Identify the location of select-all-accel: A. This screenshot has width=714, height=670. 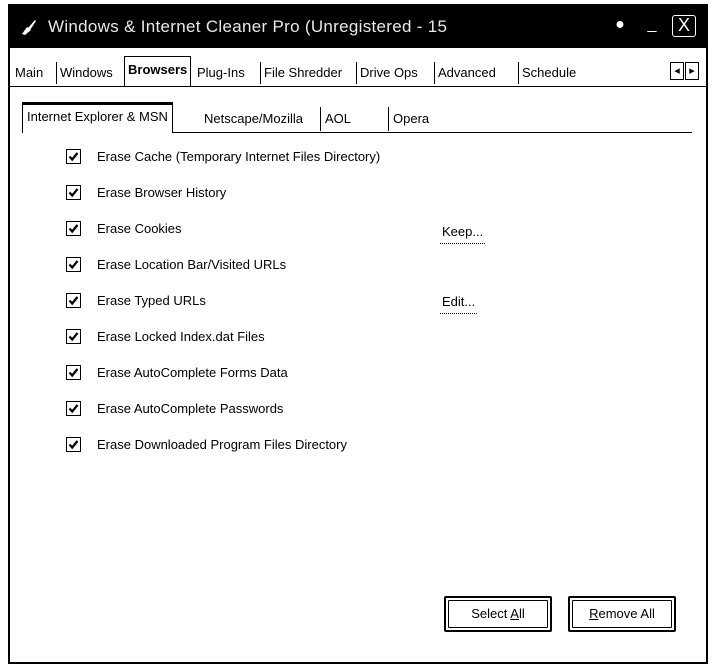
(514, 613).